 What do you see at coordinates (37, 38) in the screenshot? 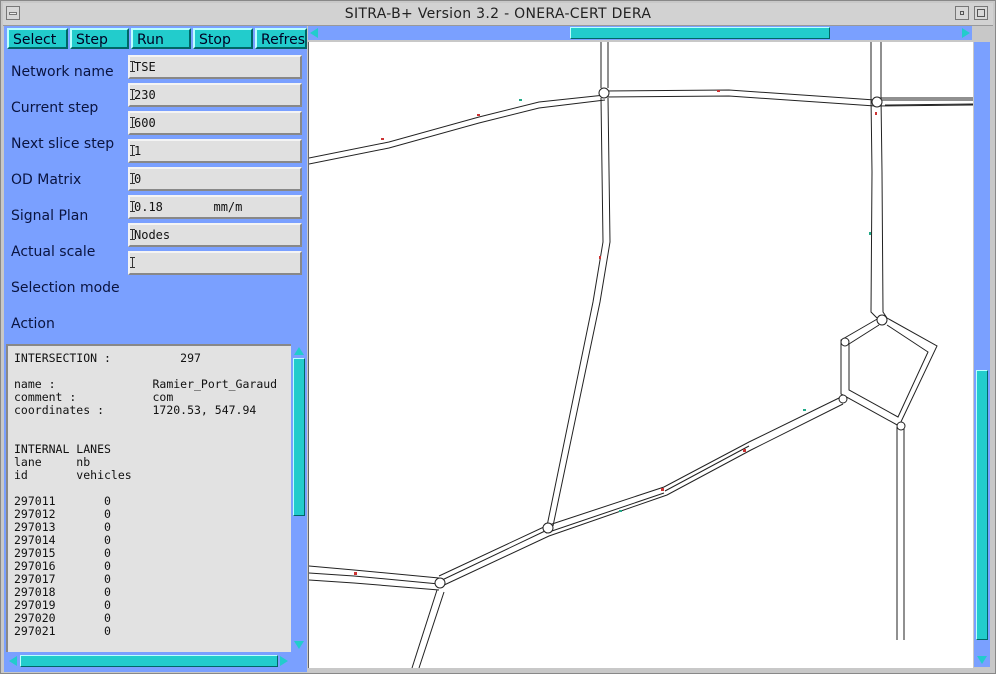
I see `select-button: Select` at bounding box center [37, 38].